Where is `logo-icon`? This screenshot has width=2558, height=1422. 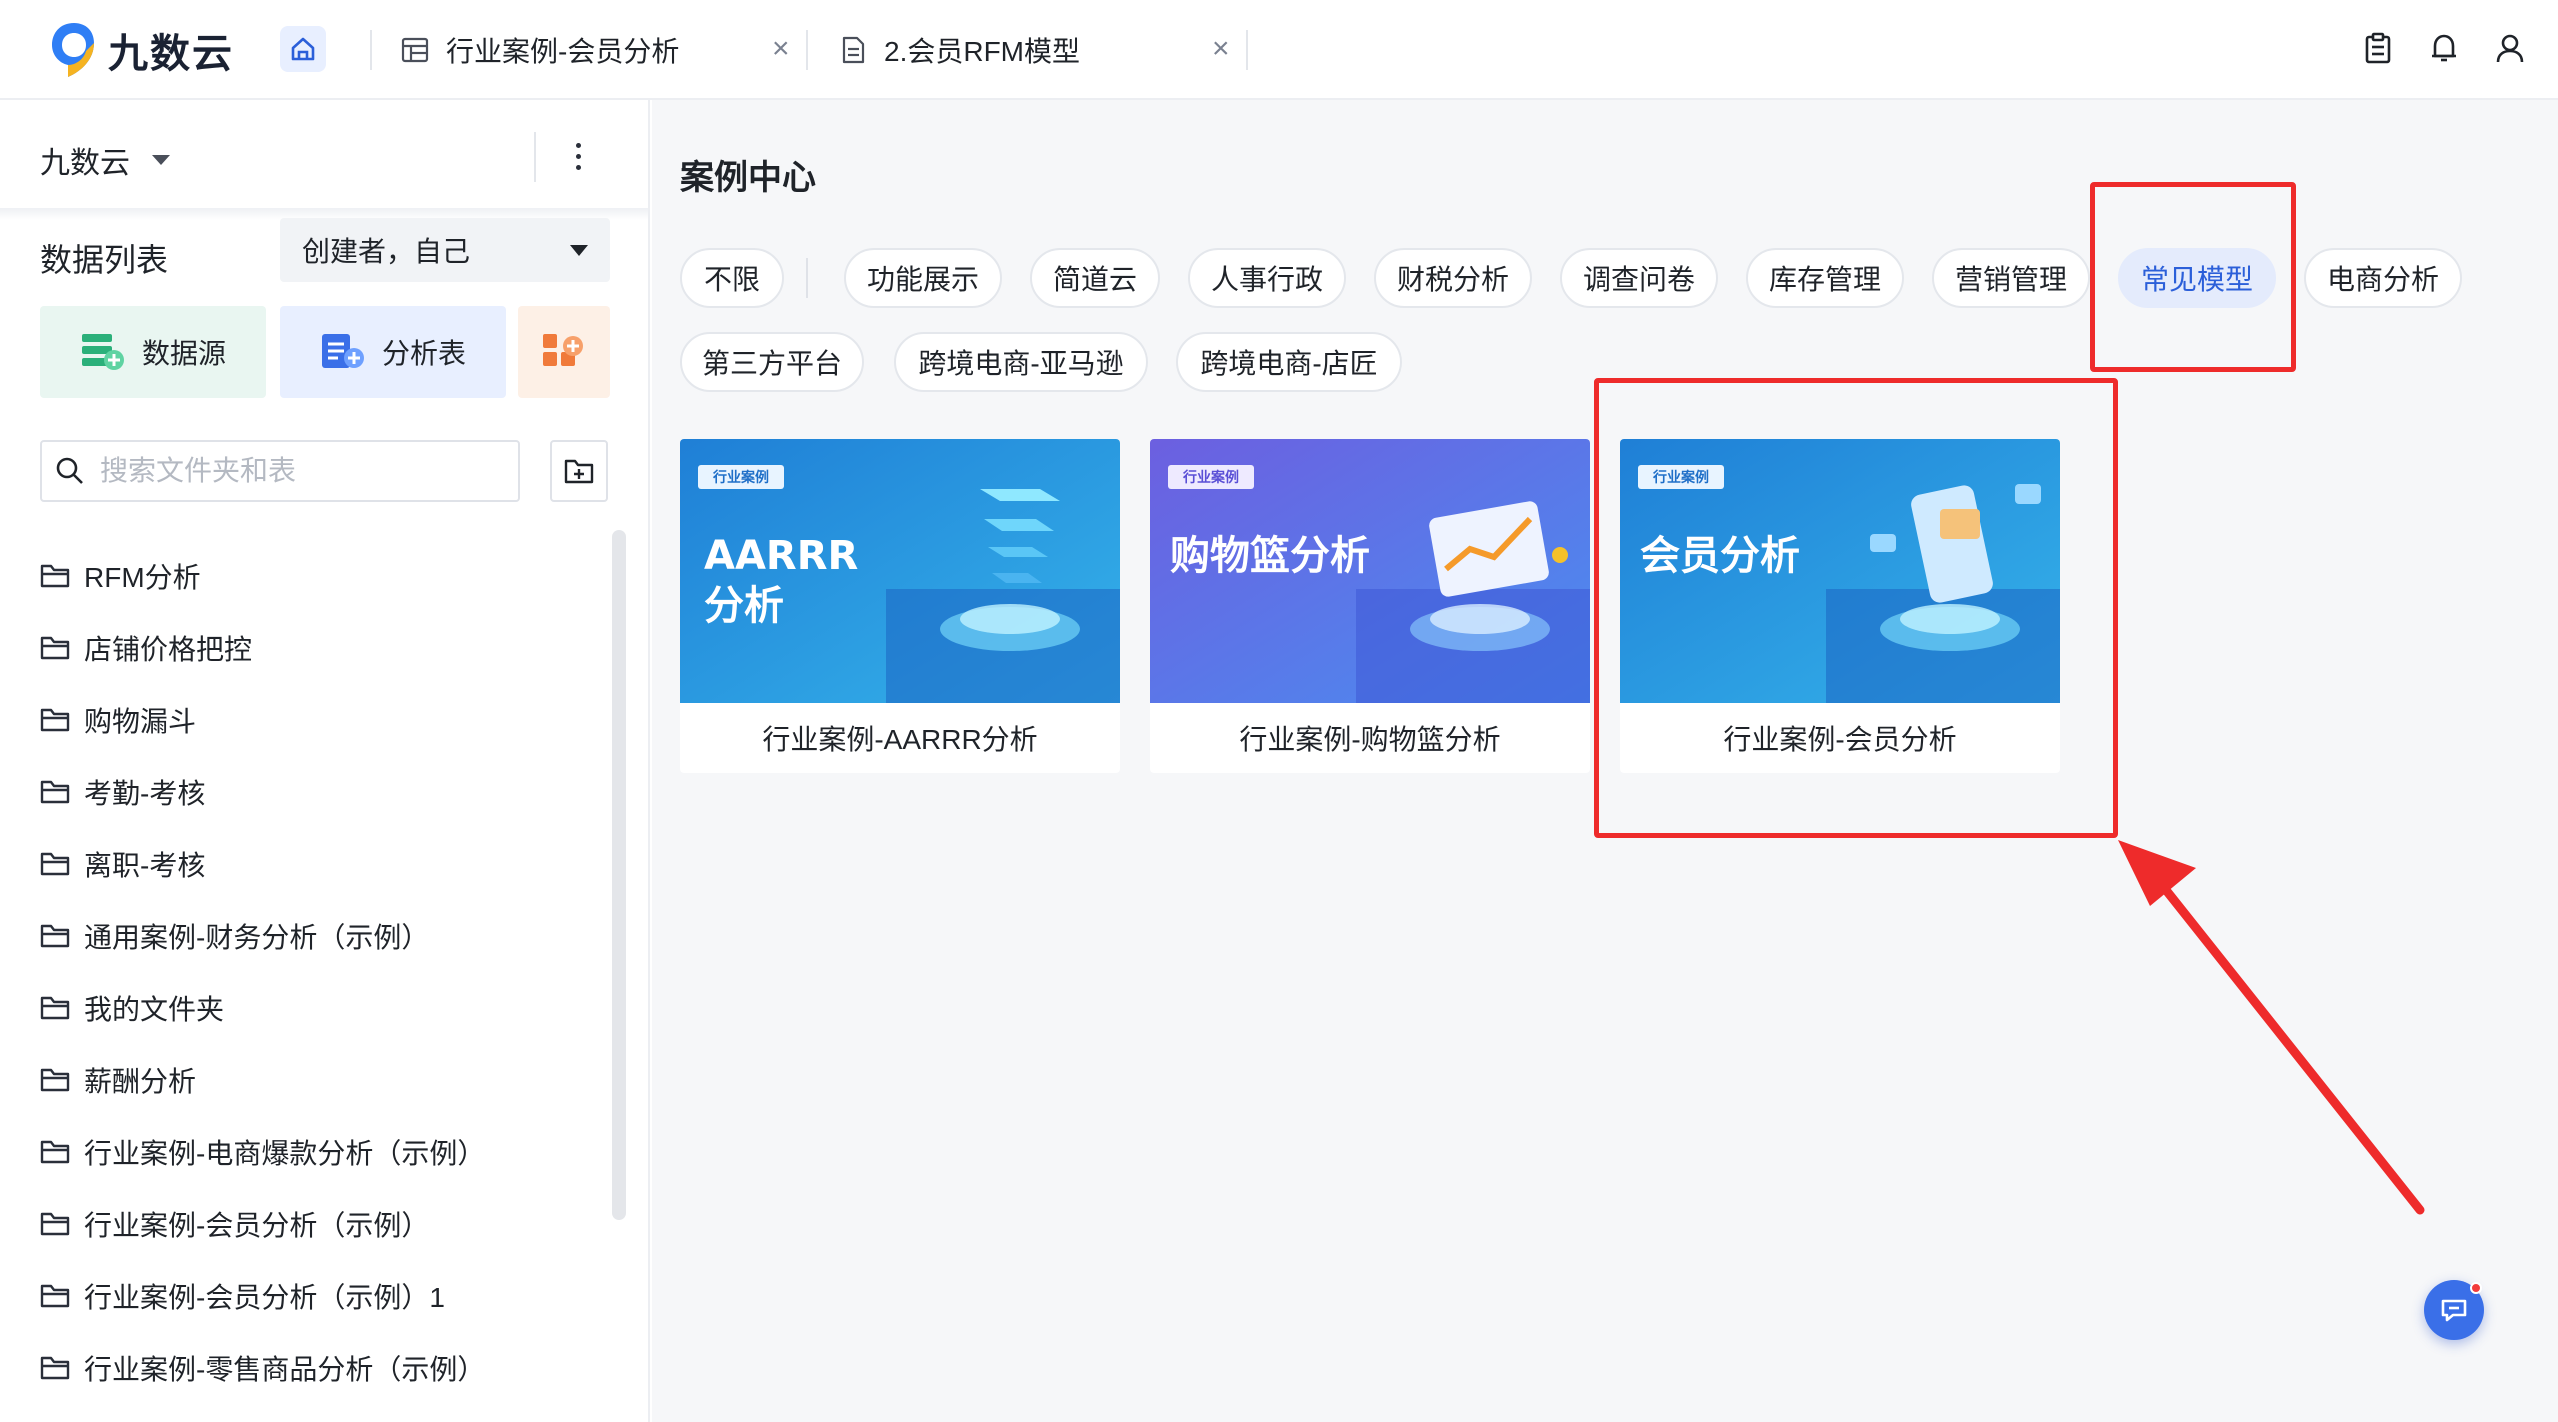
logo-icon is located at coordinates (73, 50).